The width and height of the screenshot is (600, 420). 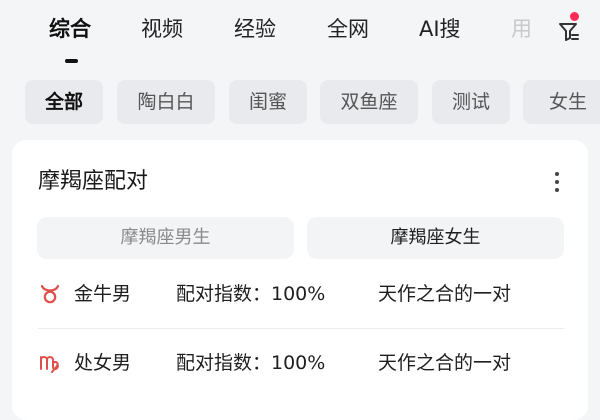 What do you see at coordinates (103, 294) in the screenshot?
I see `match-sign: 金牛男` at bounding box center [103, 294].